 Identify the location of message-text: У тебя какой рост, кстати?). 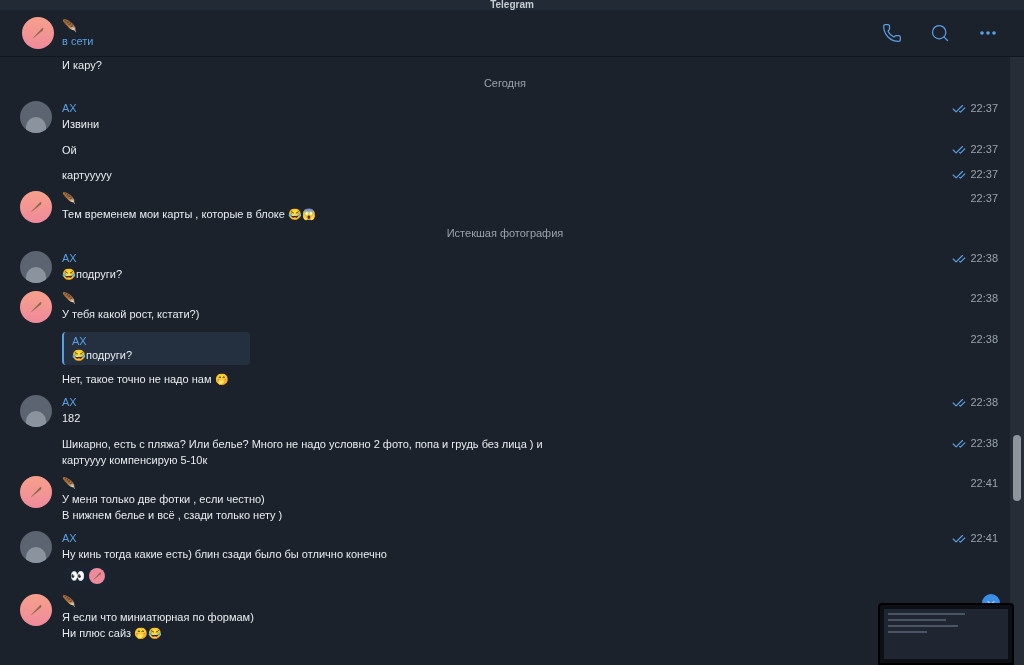
(131, 314).